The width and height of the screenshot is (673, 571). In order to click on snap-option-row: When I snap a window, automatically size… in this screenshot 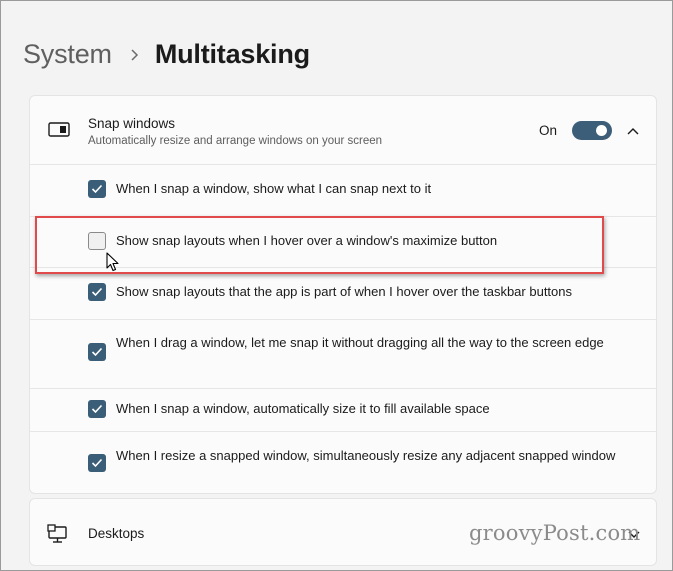, I will do `click(343, 410)`.